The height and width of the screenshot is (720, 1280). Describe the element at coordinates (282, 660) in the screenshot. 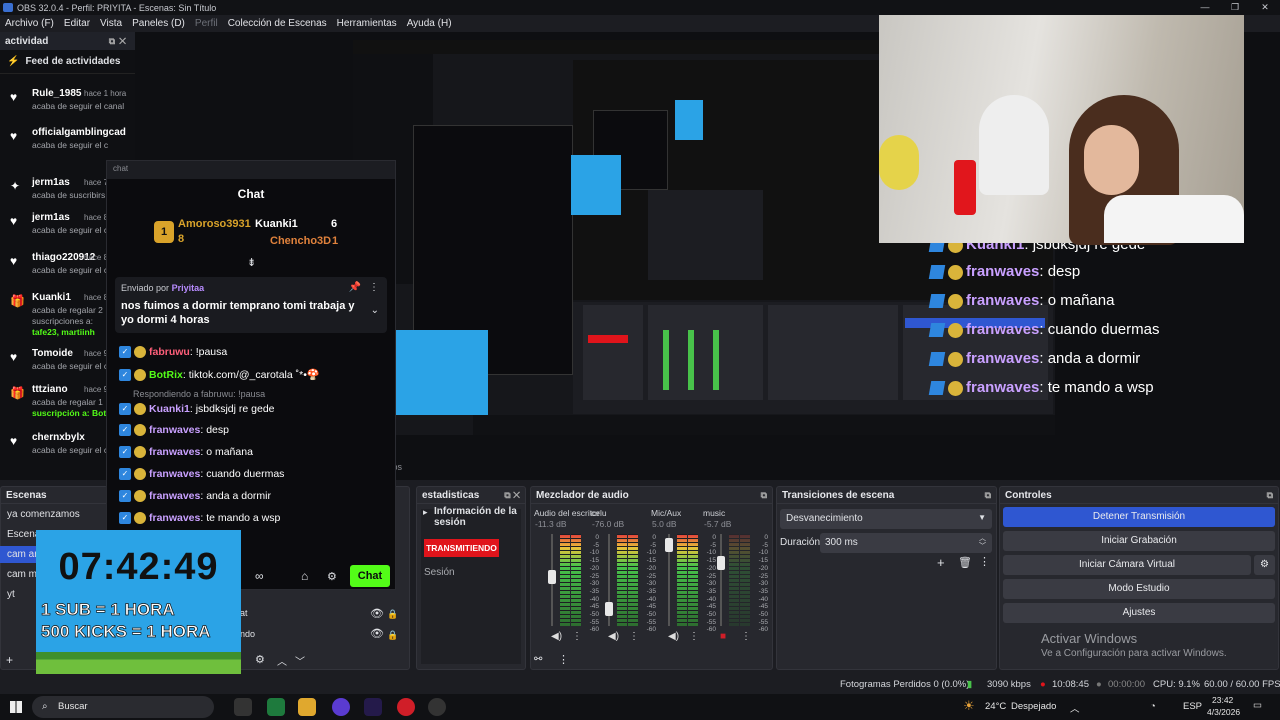

I see `chevron-up-icon: ︿` at that location.